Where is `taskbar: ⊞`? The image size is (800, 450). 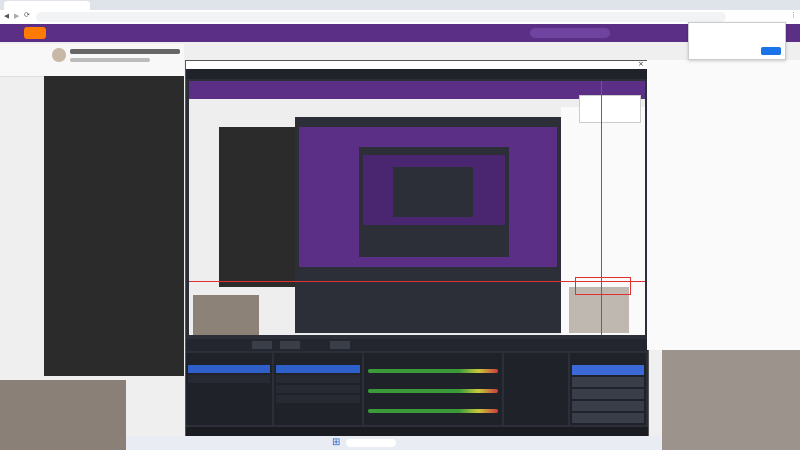
taskbar: ⊞ is located at coordinates (394, 443).